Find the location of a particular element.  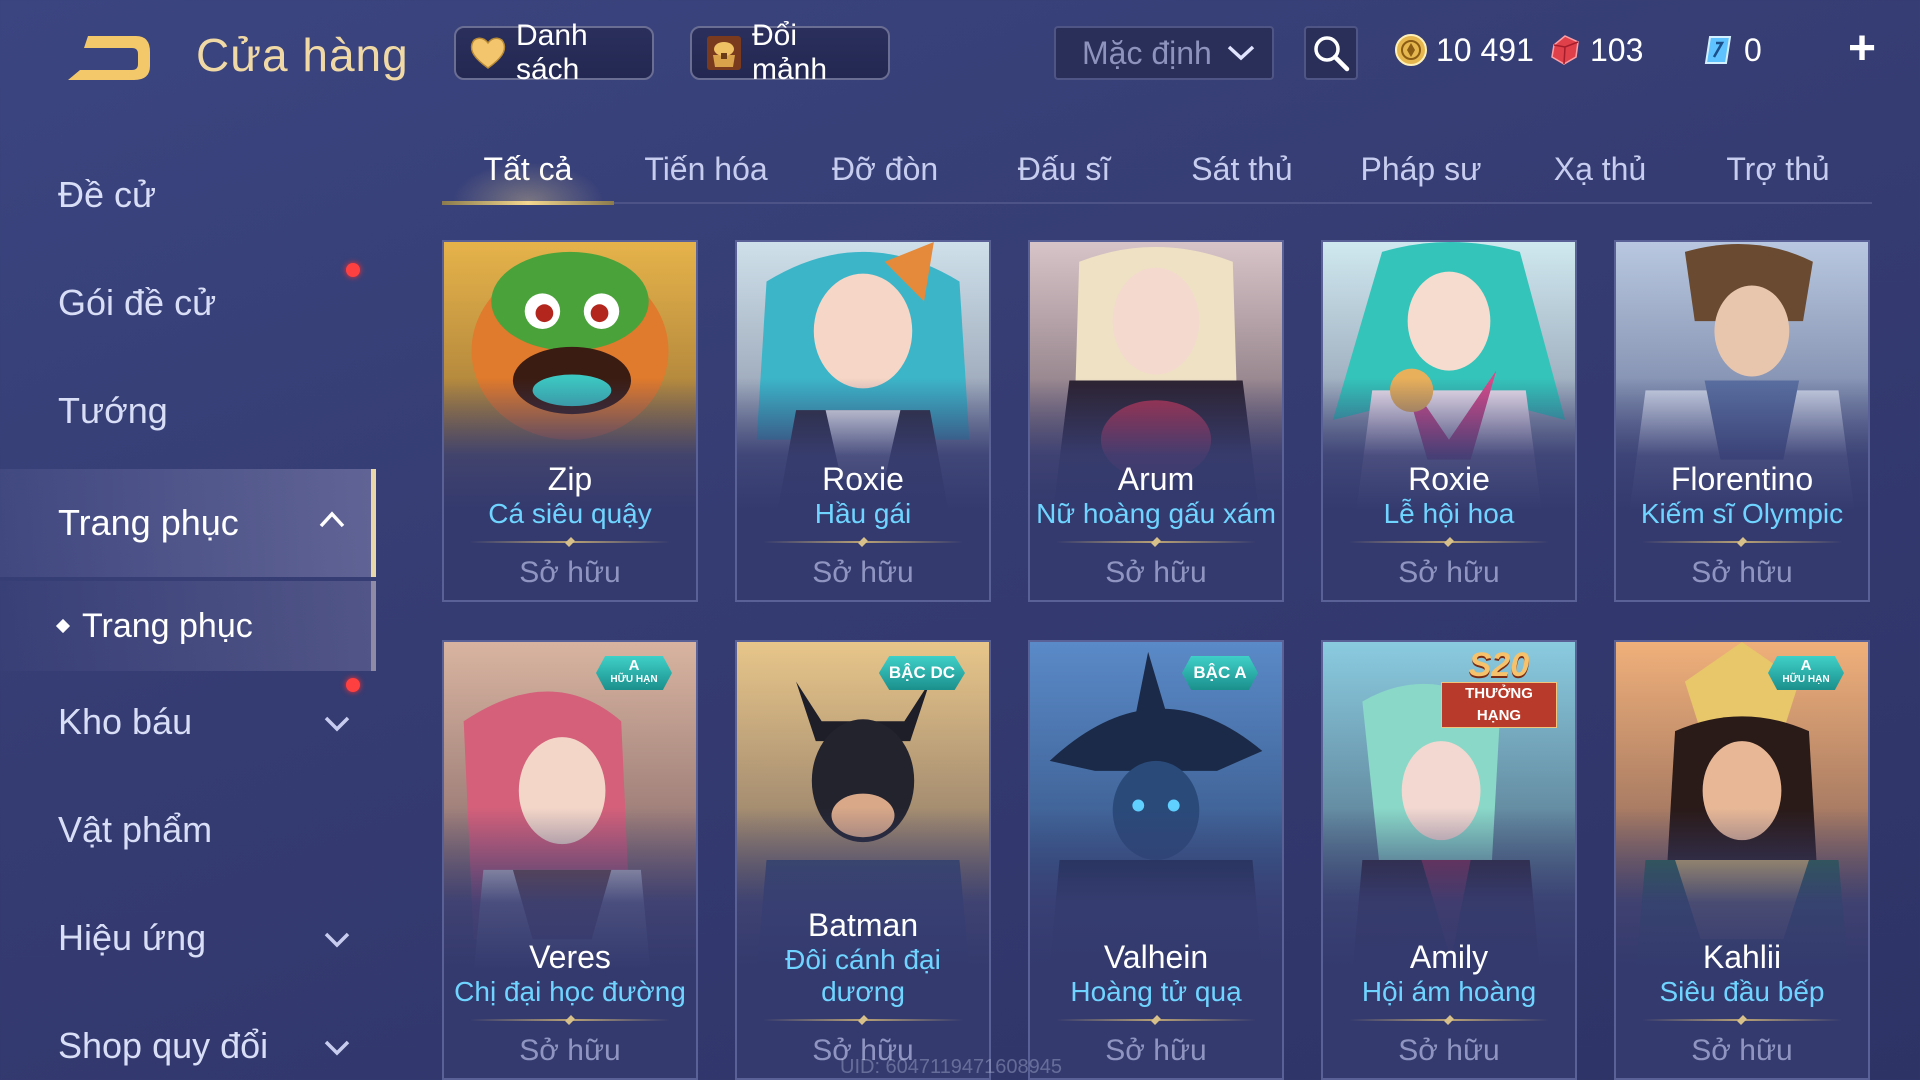

sidebar-item-effects: Hiệu ứng is located at coordinates (188, 938).